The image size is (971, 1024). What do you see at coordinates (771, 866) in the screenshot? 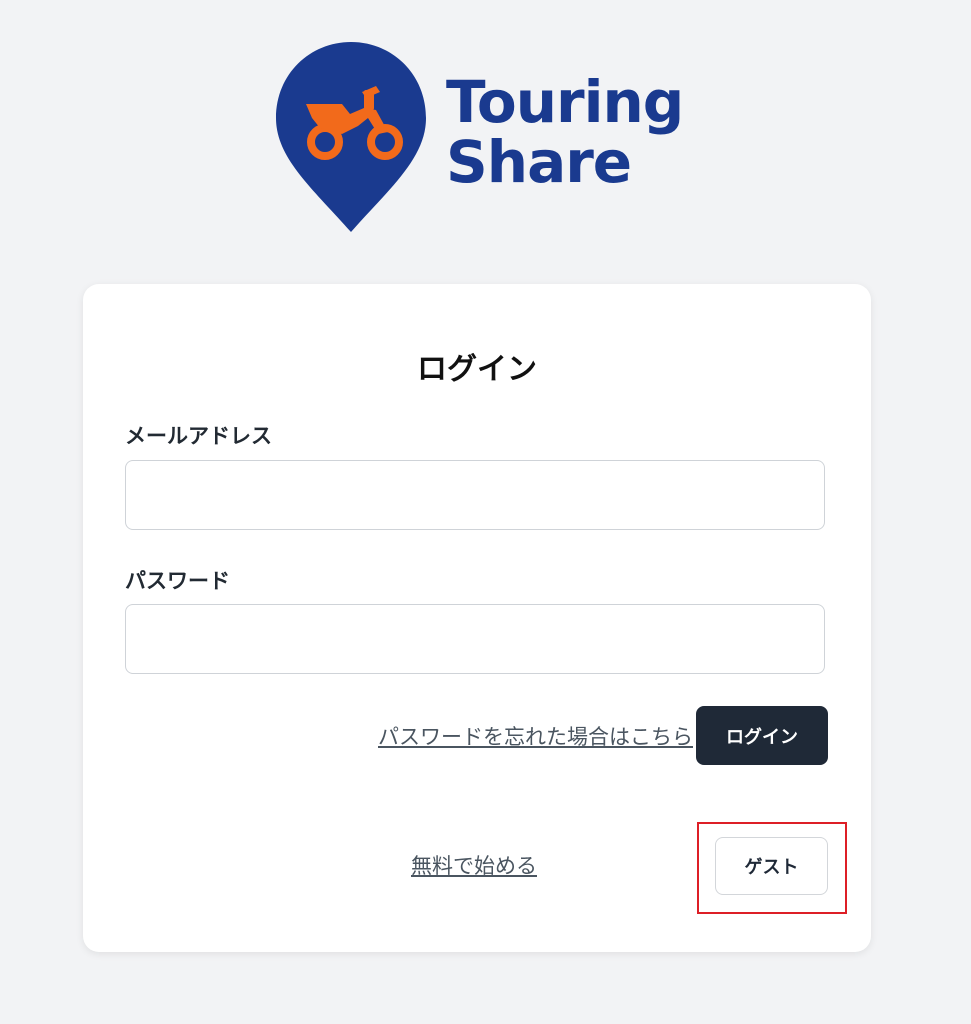
I see `guest-button: ゲスト` at bounding box center [771, 866].